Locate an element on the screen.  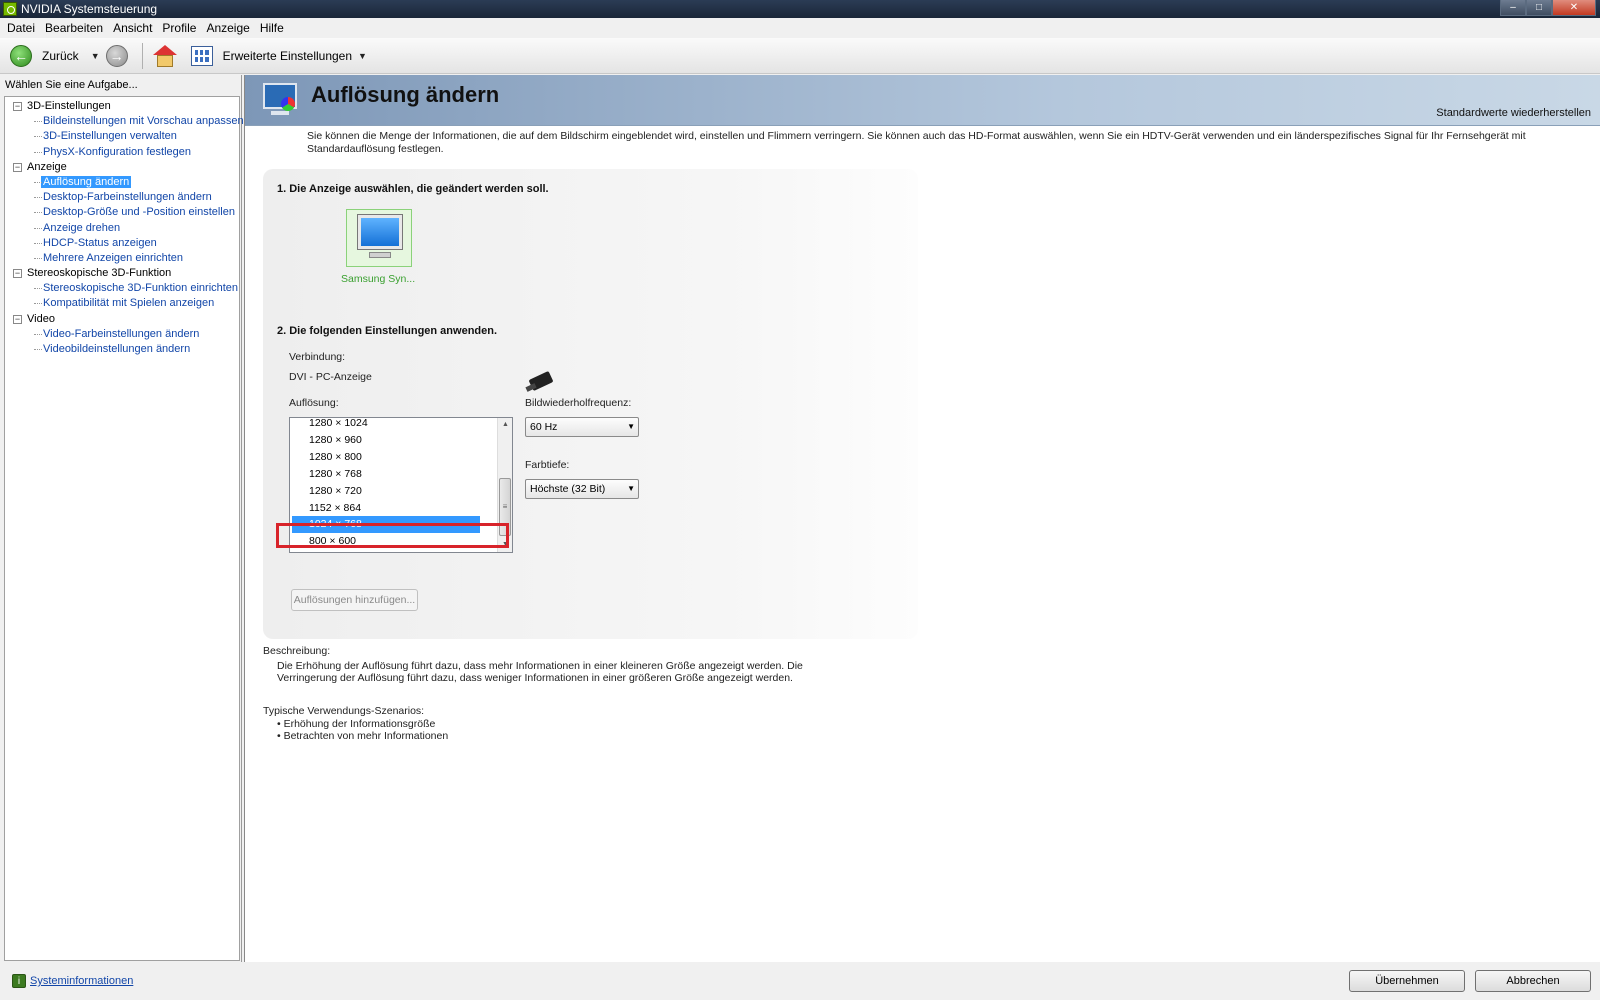
system-info-link: Systeminformationen is located at coordinates (81, 981).